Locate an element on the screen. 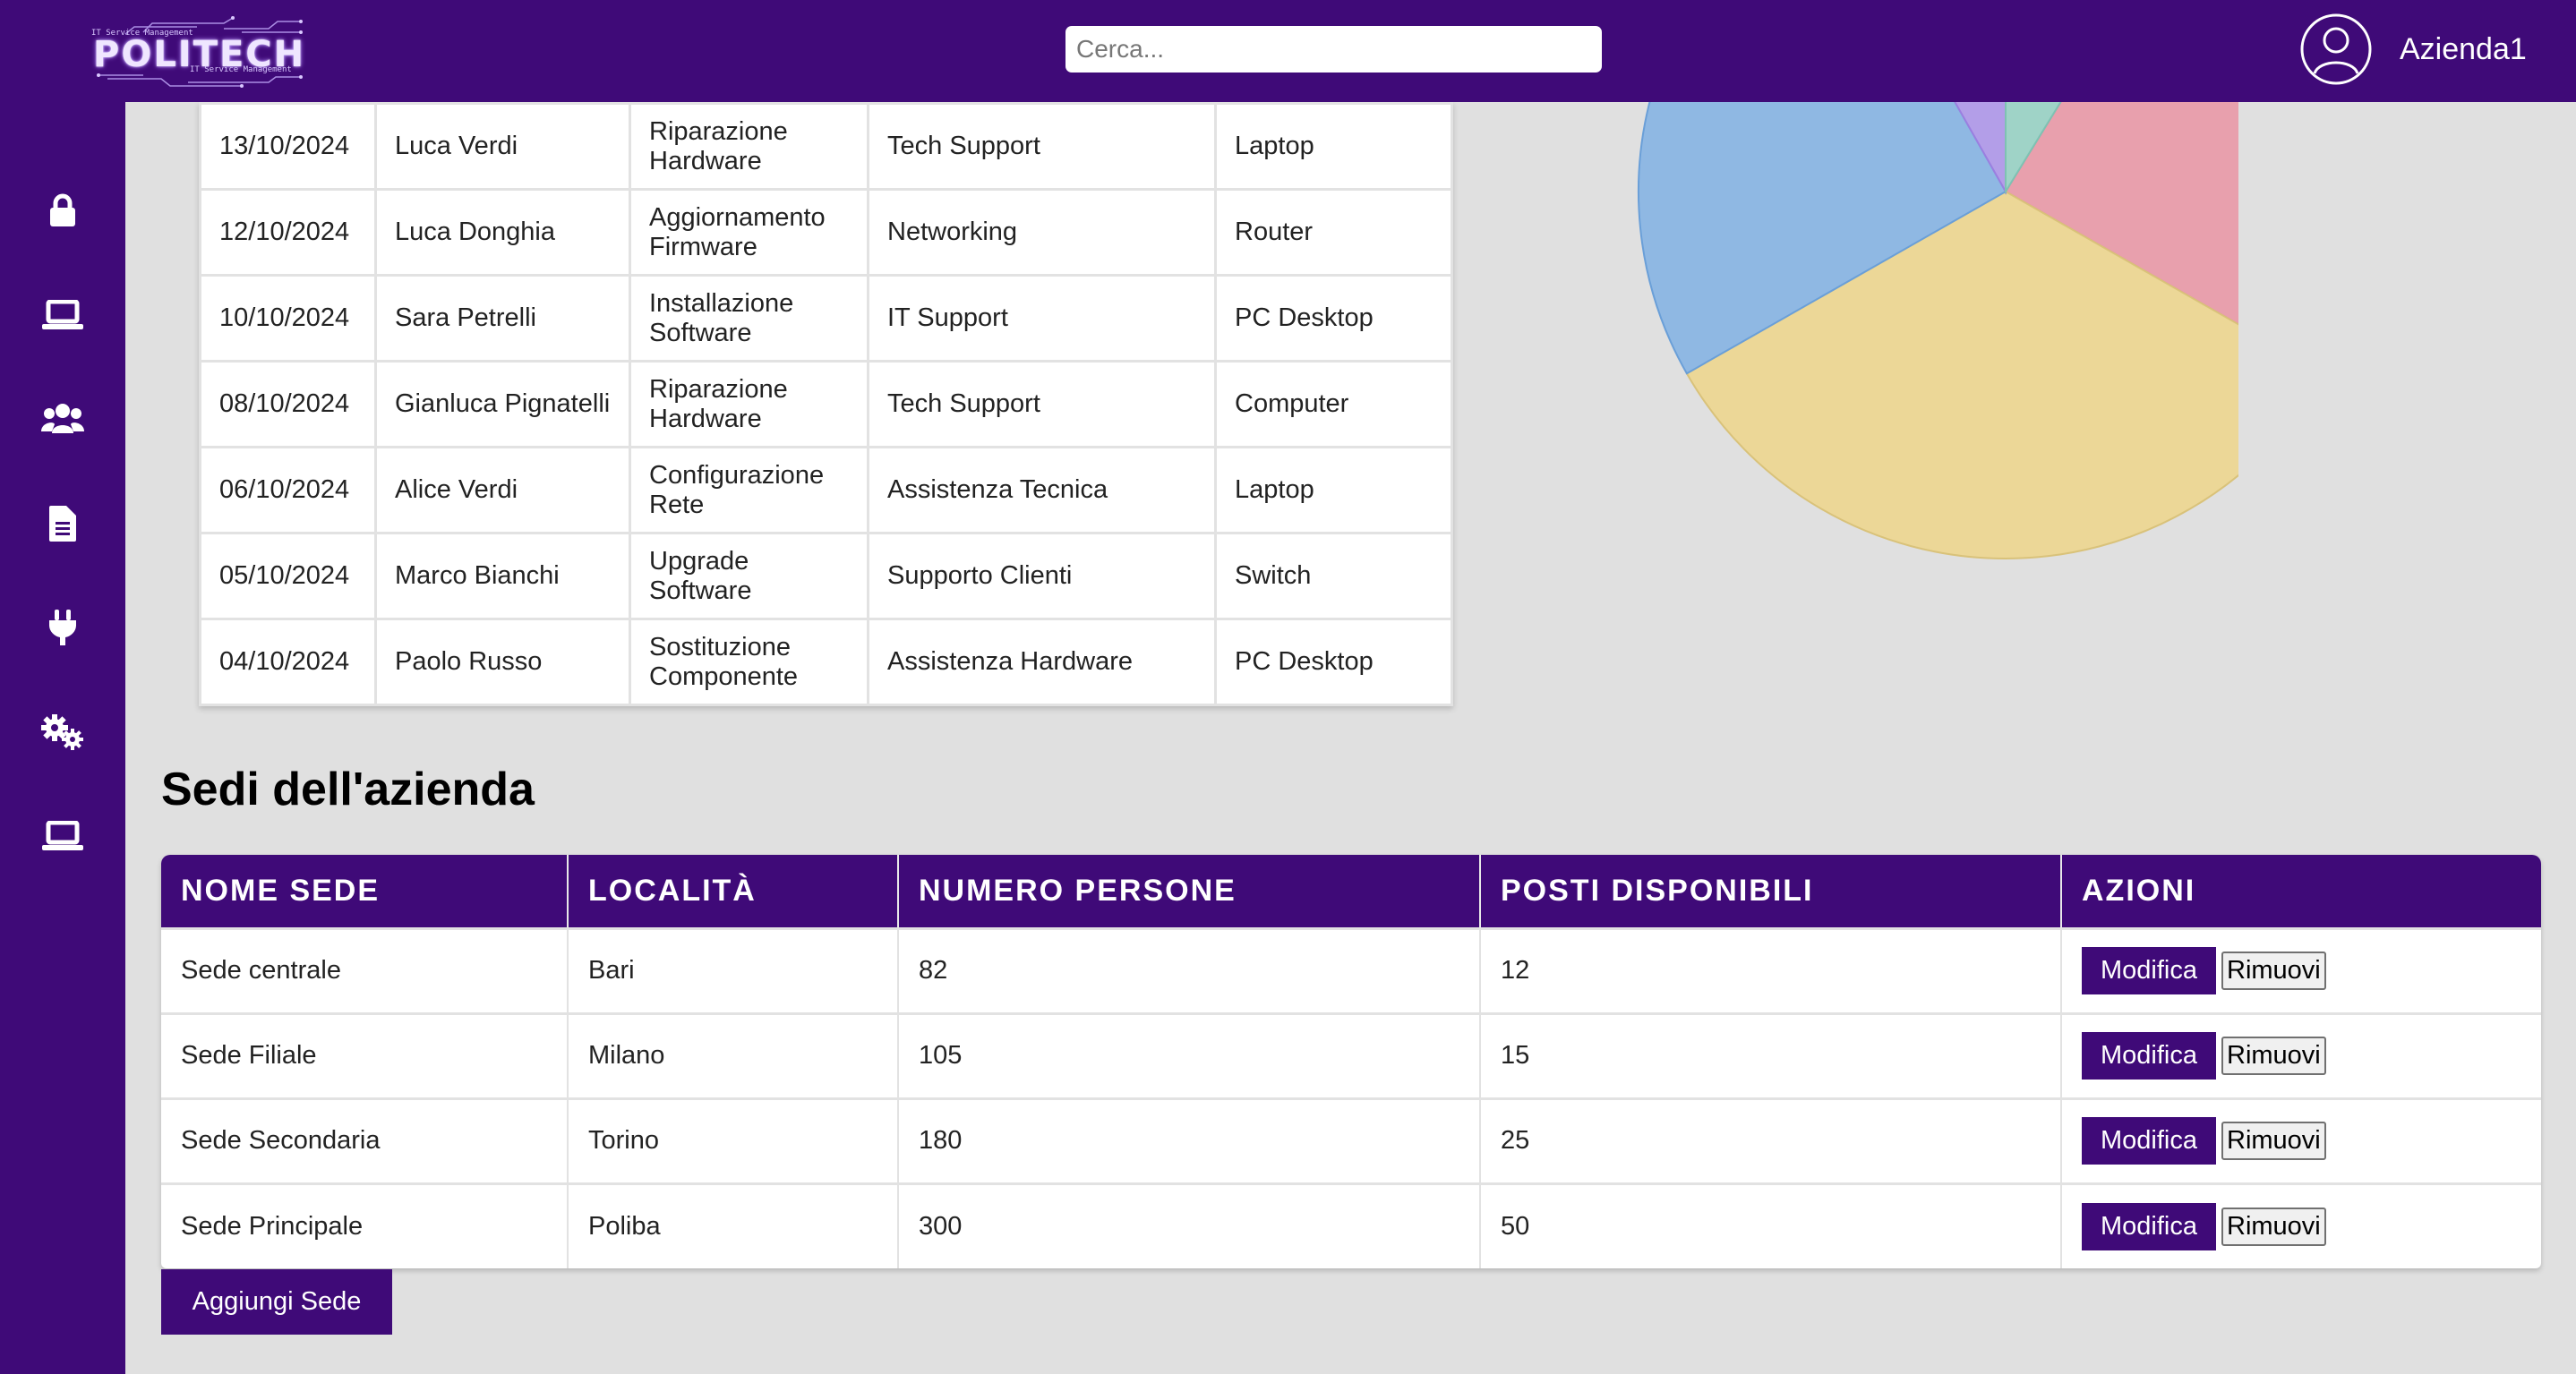 Image resolution: width=2576 pixels, height=1374 pixels. sede-location: Torino is located at coordinates (733, 1140).